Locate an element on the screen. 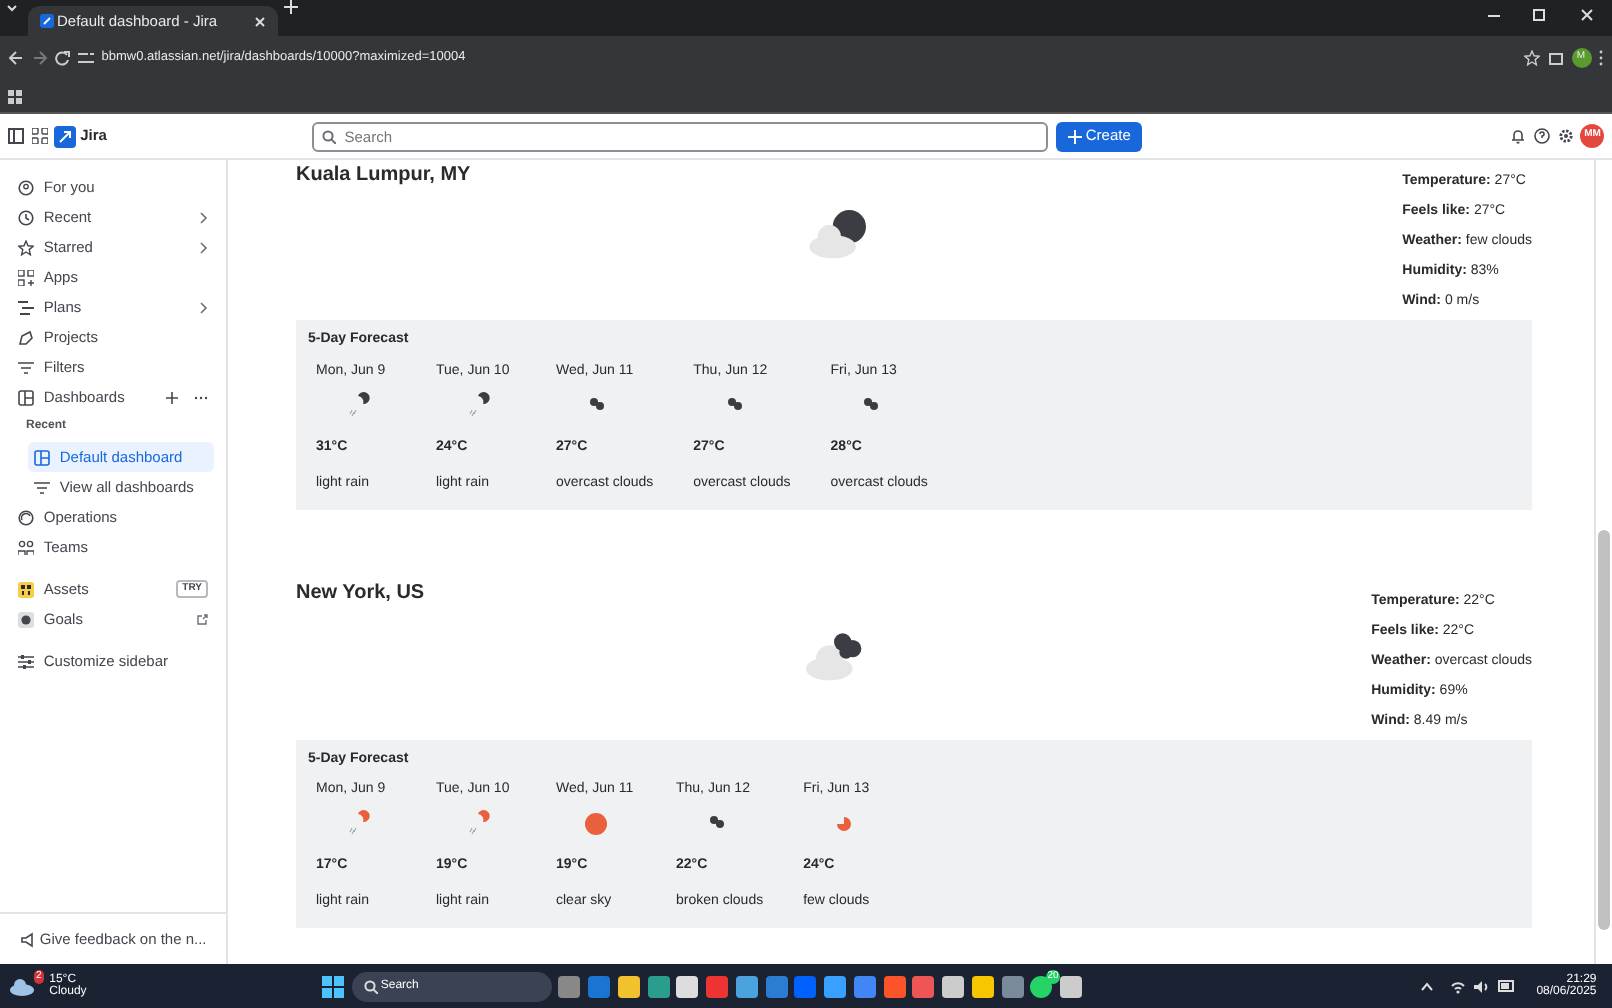 Image resolution: width=1612 pixels, height=1008 pixels. external-link-icon is located at coordinates (202, 619).